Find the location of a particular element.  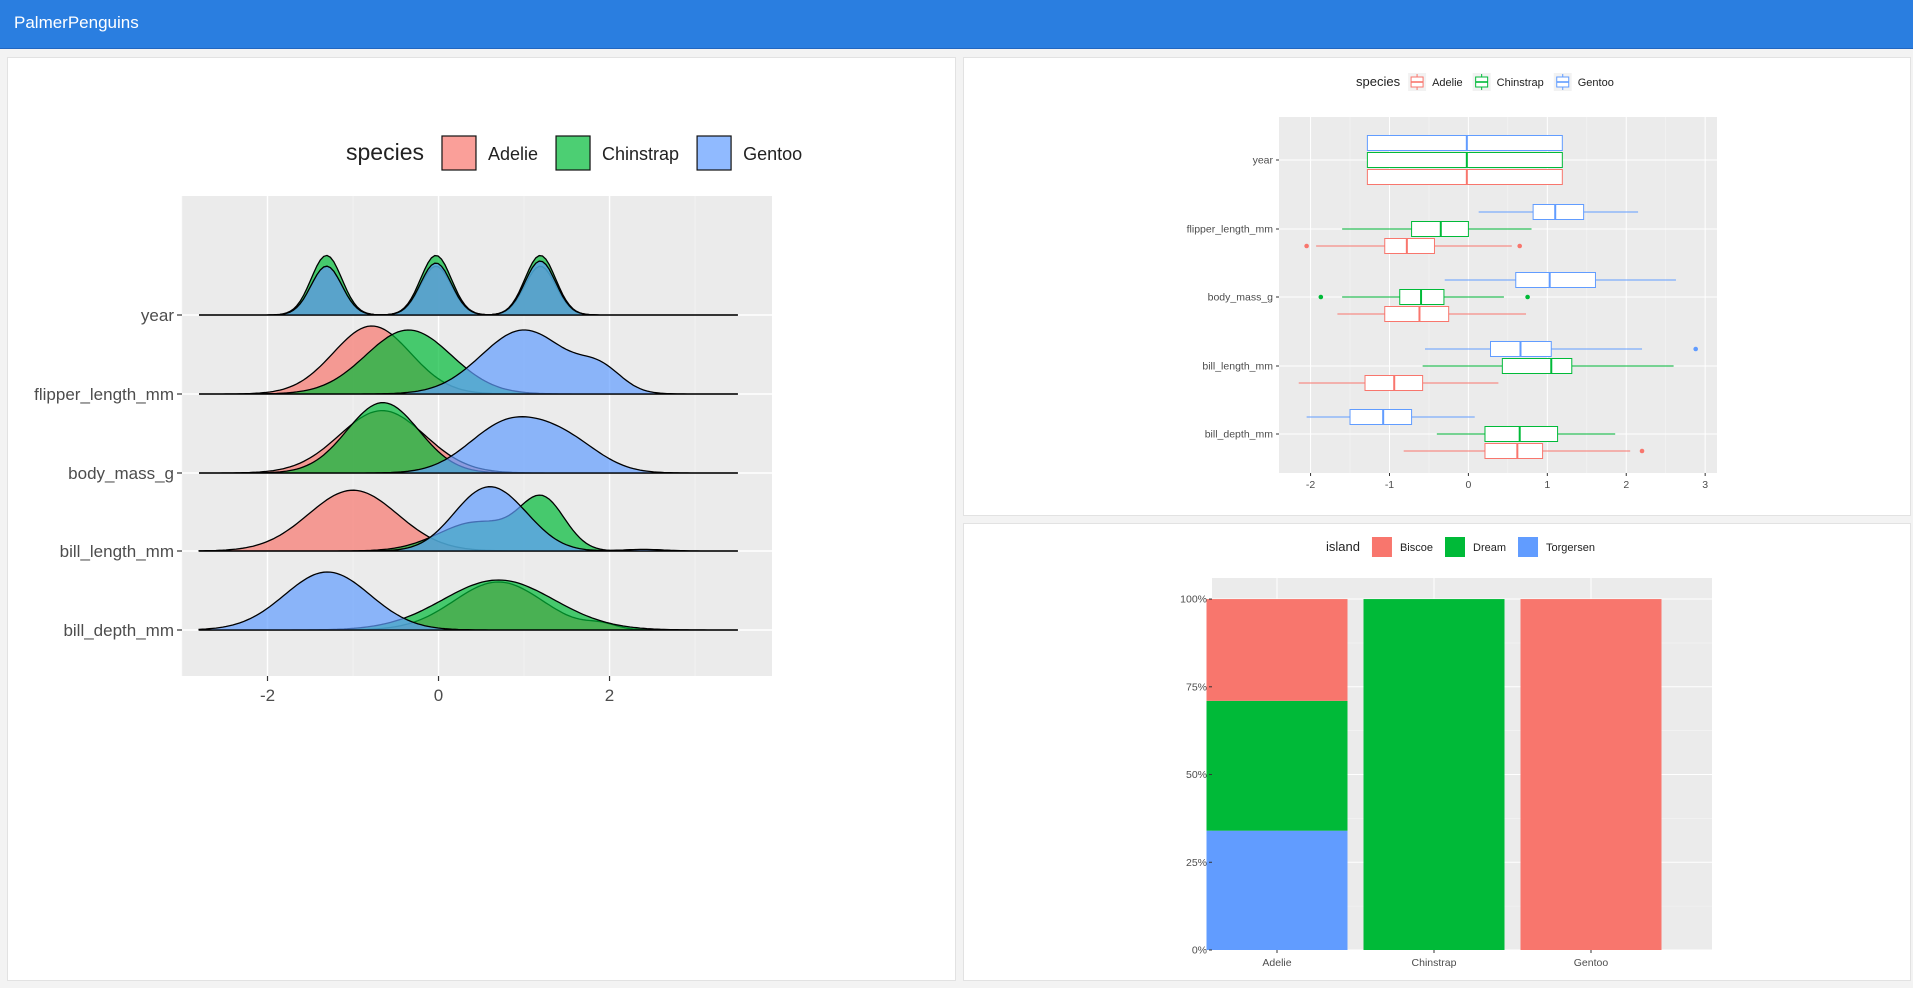

x-tick-label: 1 is located at coordinates (1547, 485).